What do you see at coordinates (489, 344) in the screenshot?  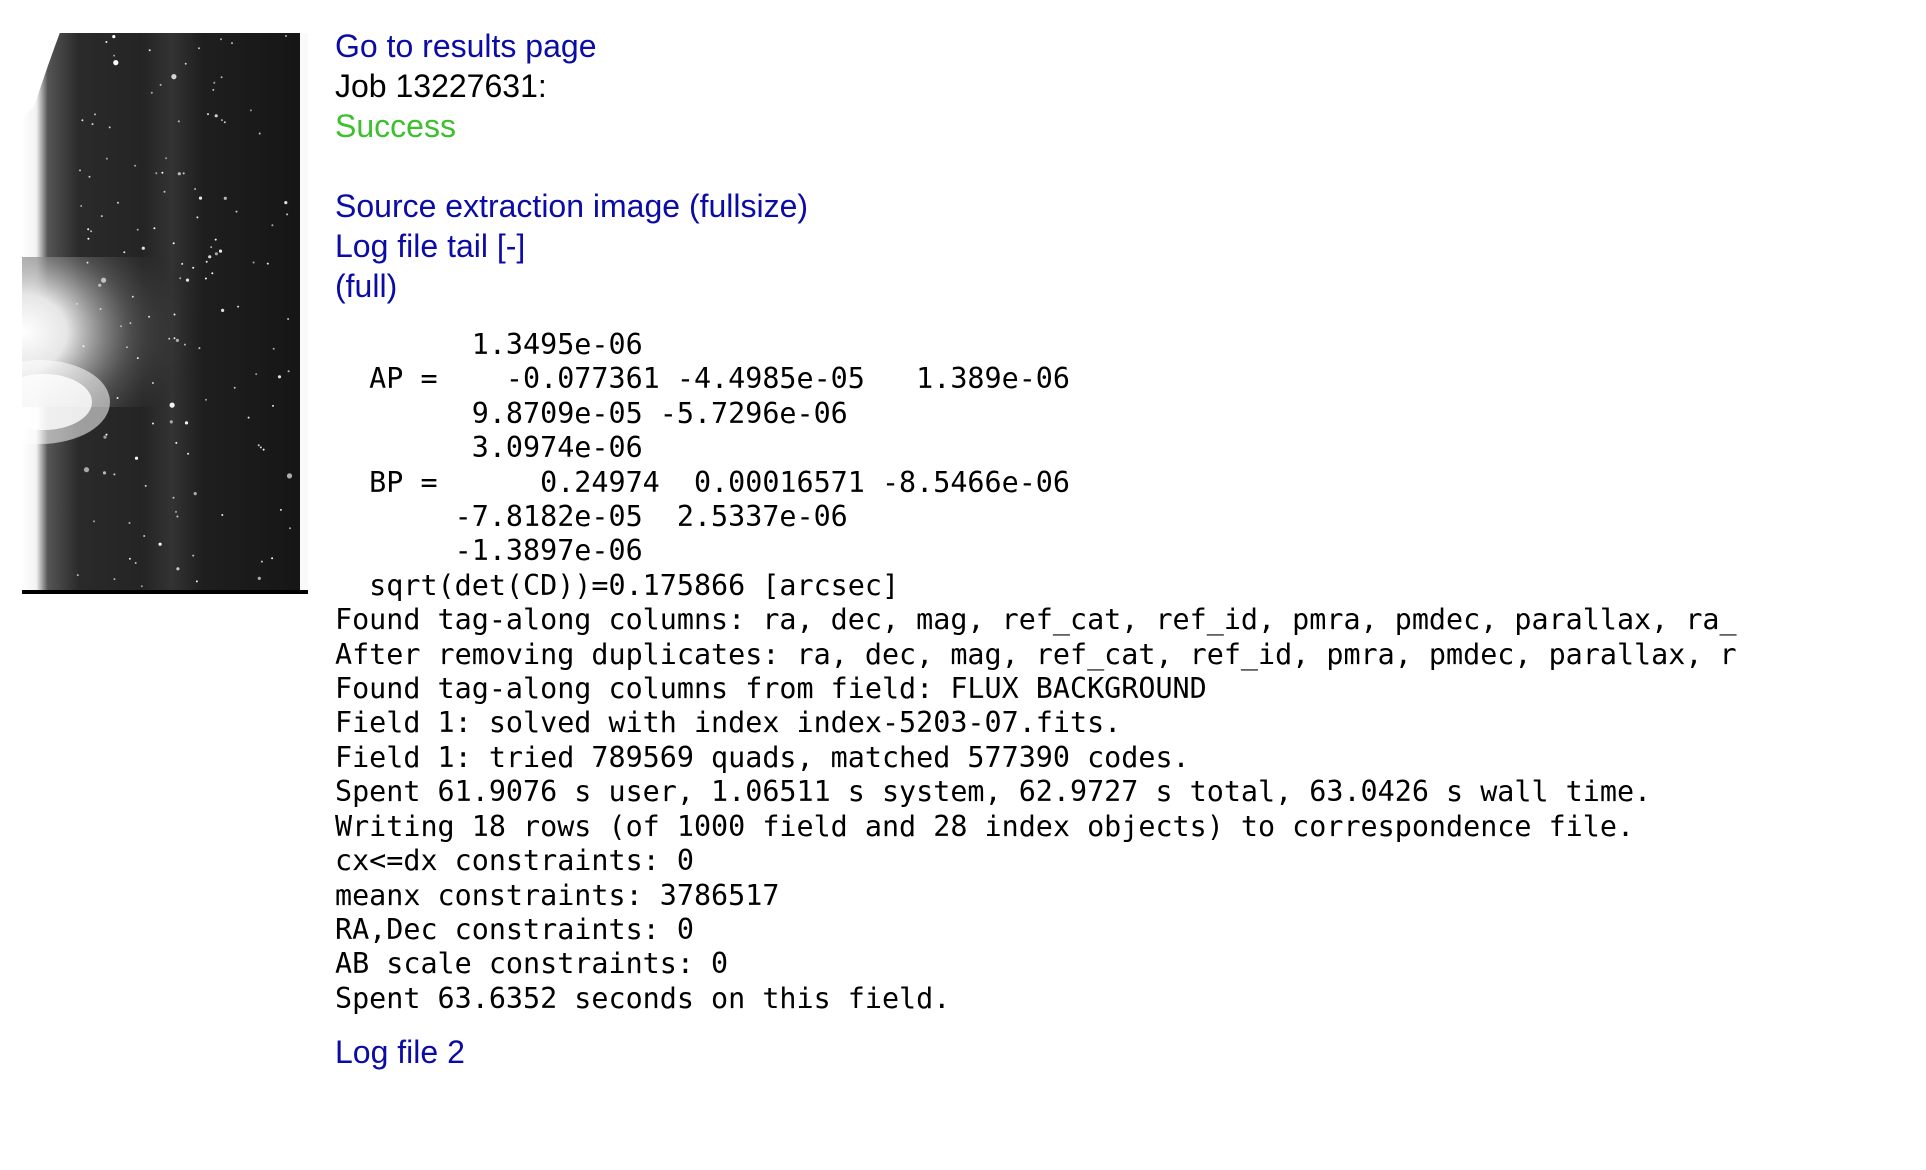 I see `log-line: 1.3495e-06` at bounding box center [489, 344].